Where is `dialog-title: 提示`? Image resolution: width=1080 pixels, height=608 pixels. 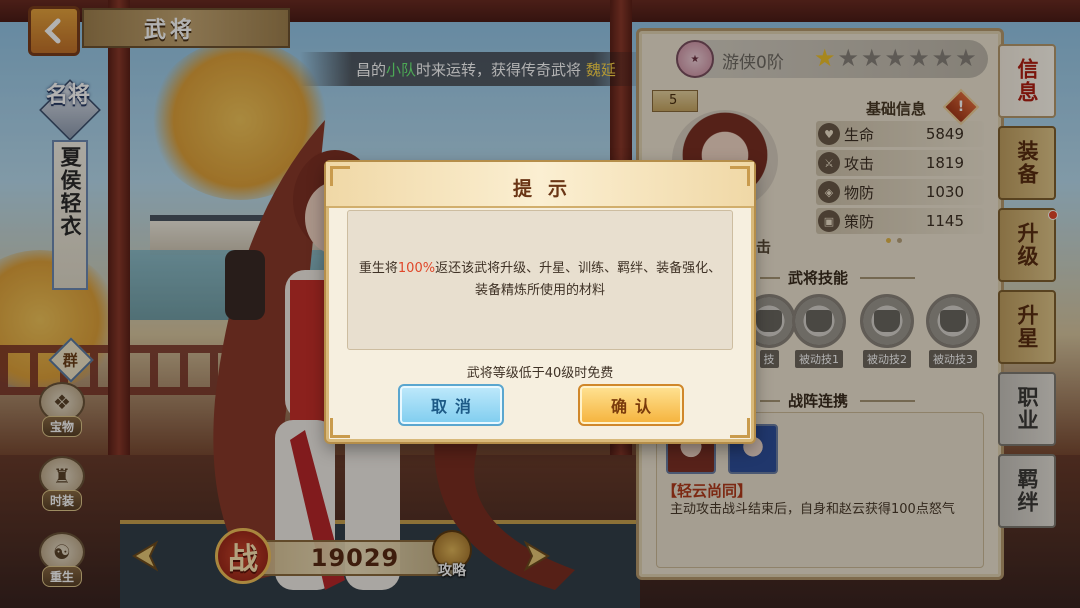 dialog-title: 提示 is located at coordinates (547, 189).